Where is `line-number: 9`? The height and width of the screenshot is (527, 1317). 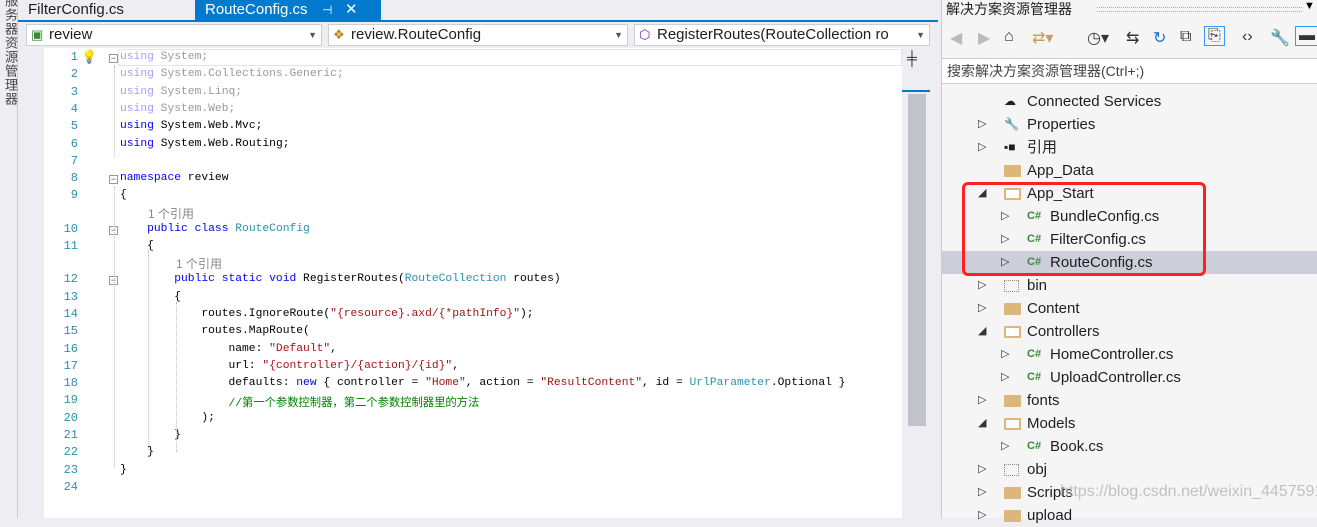 line-number: 9 is located at coordinates (74, 195).